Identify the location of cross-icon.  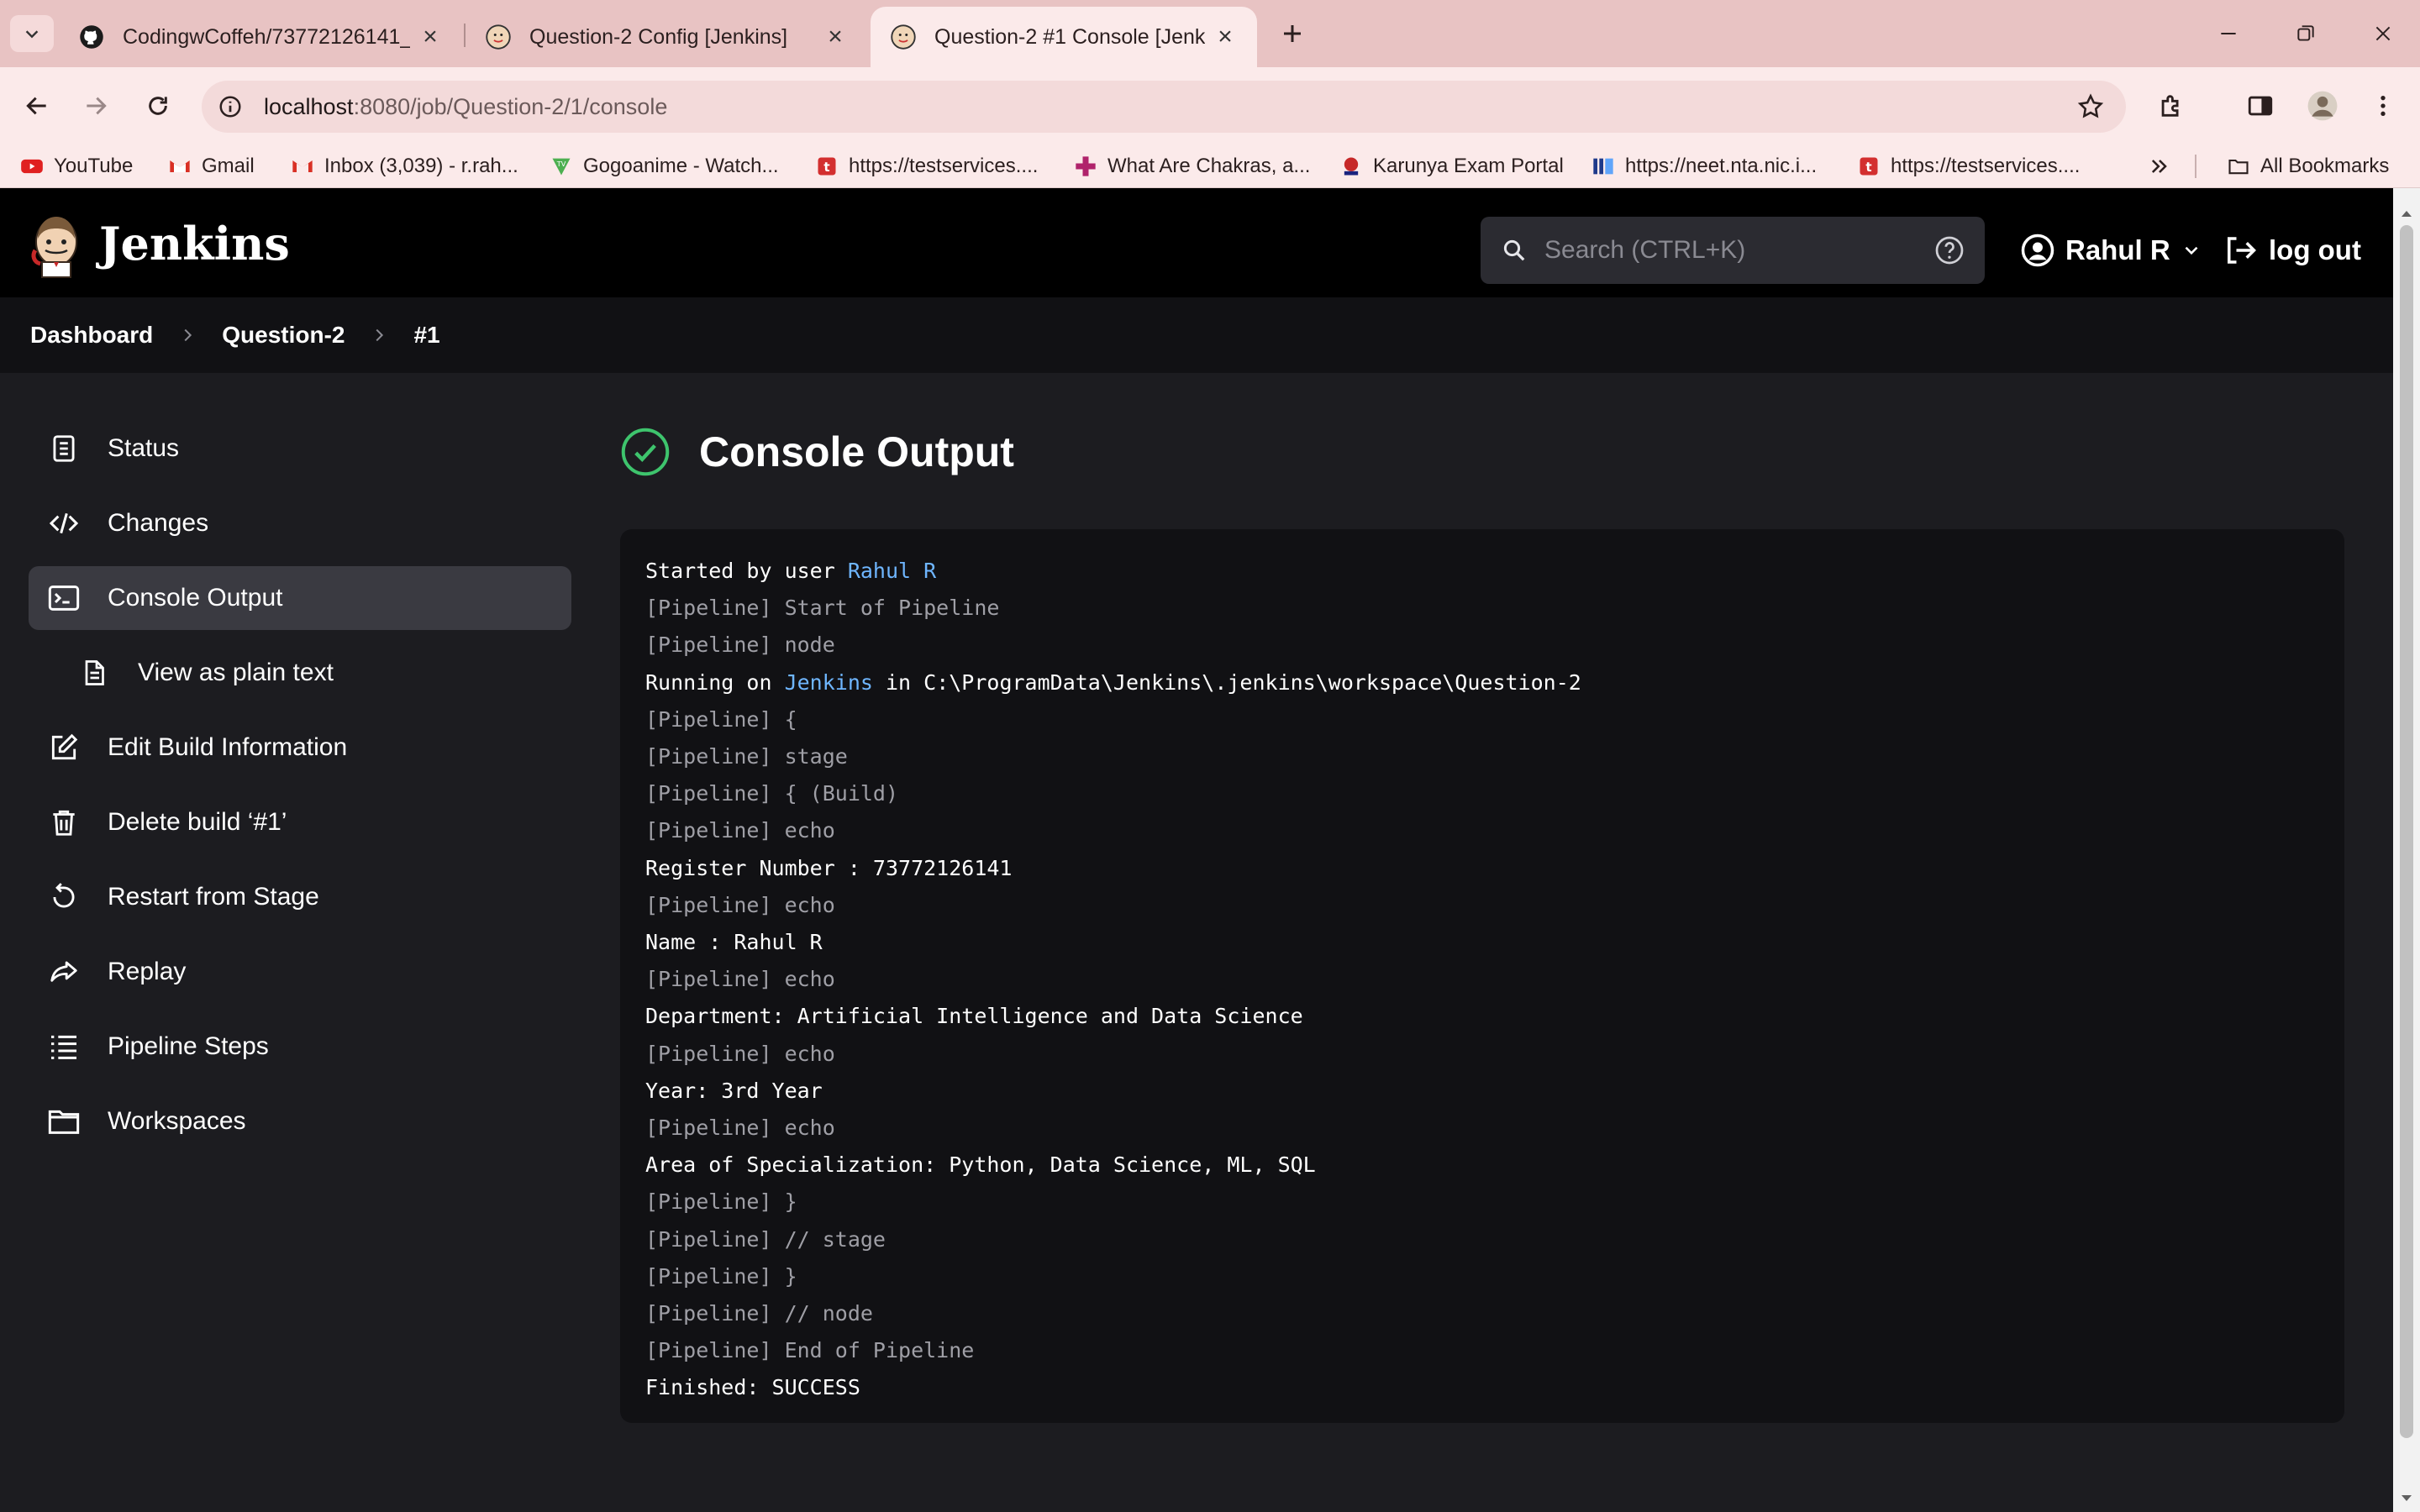
(1085, 166).